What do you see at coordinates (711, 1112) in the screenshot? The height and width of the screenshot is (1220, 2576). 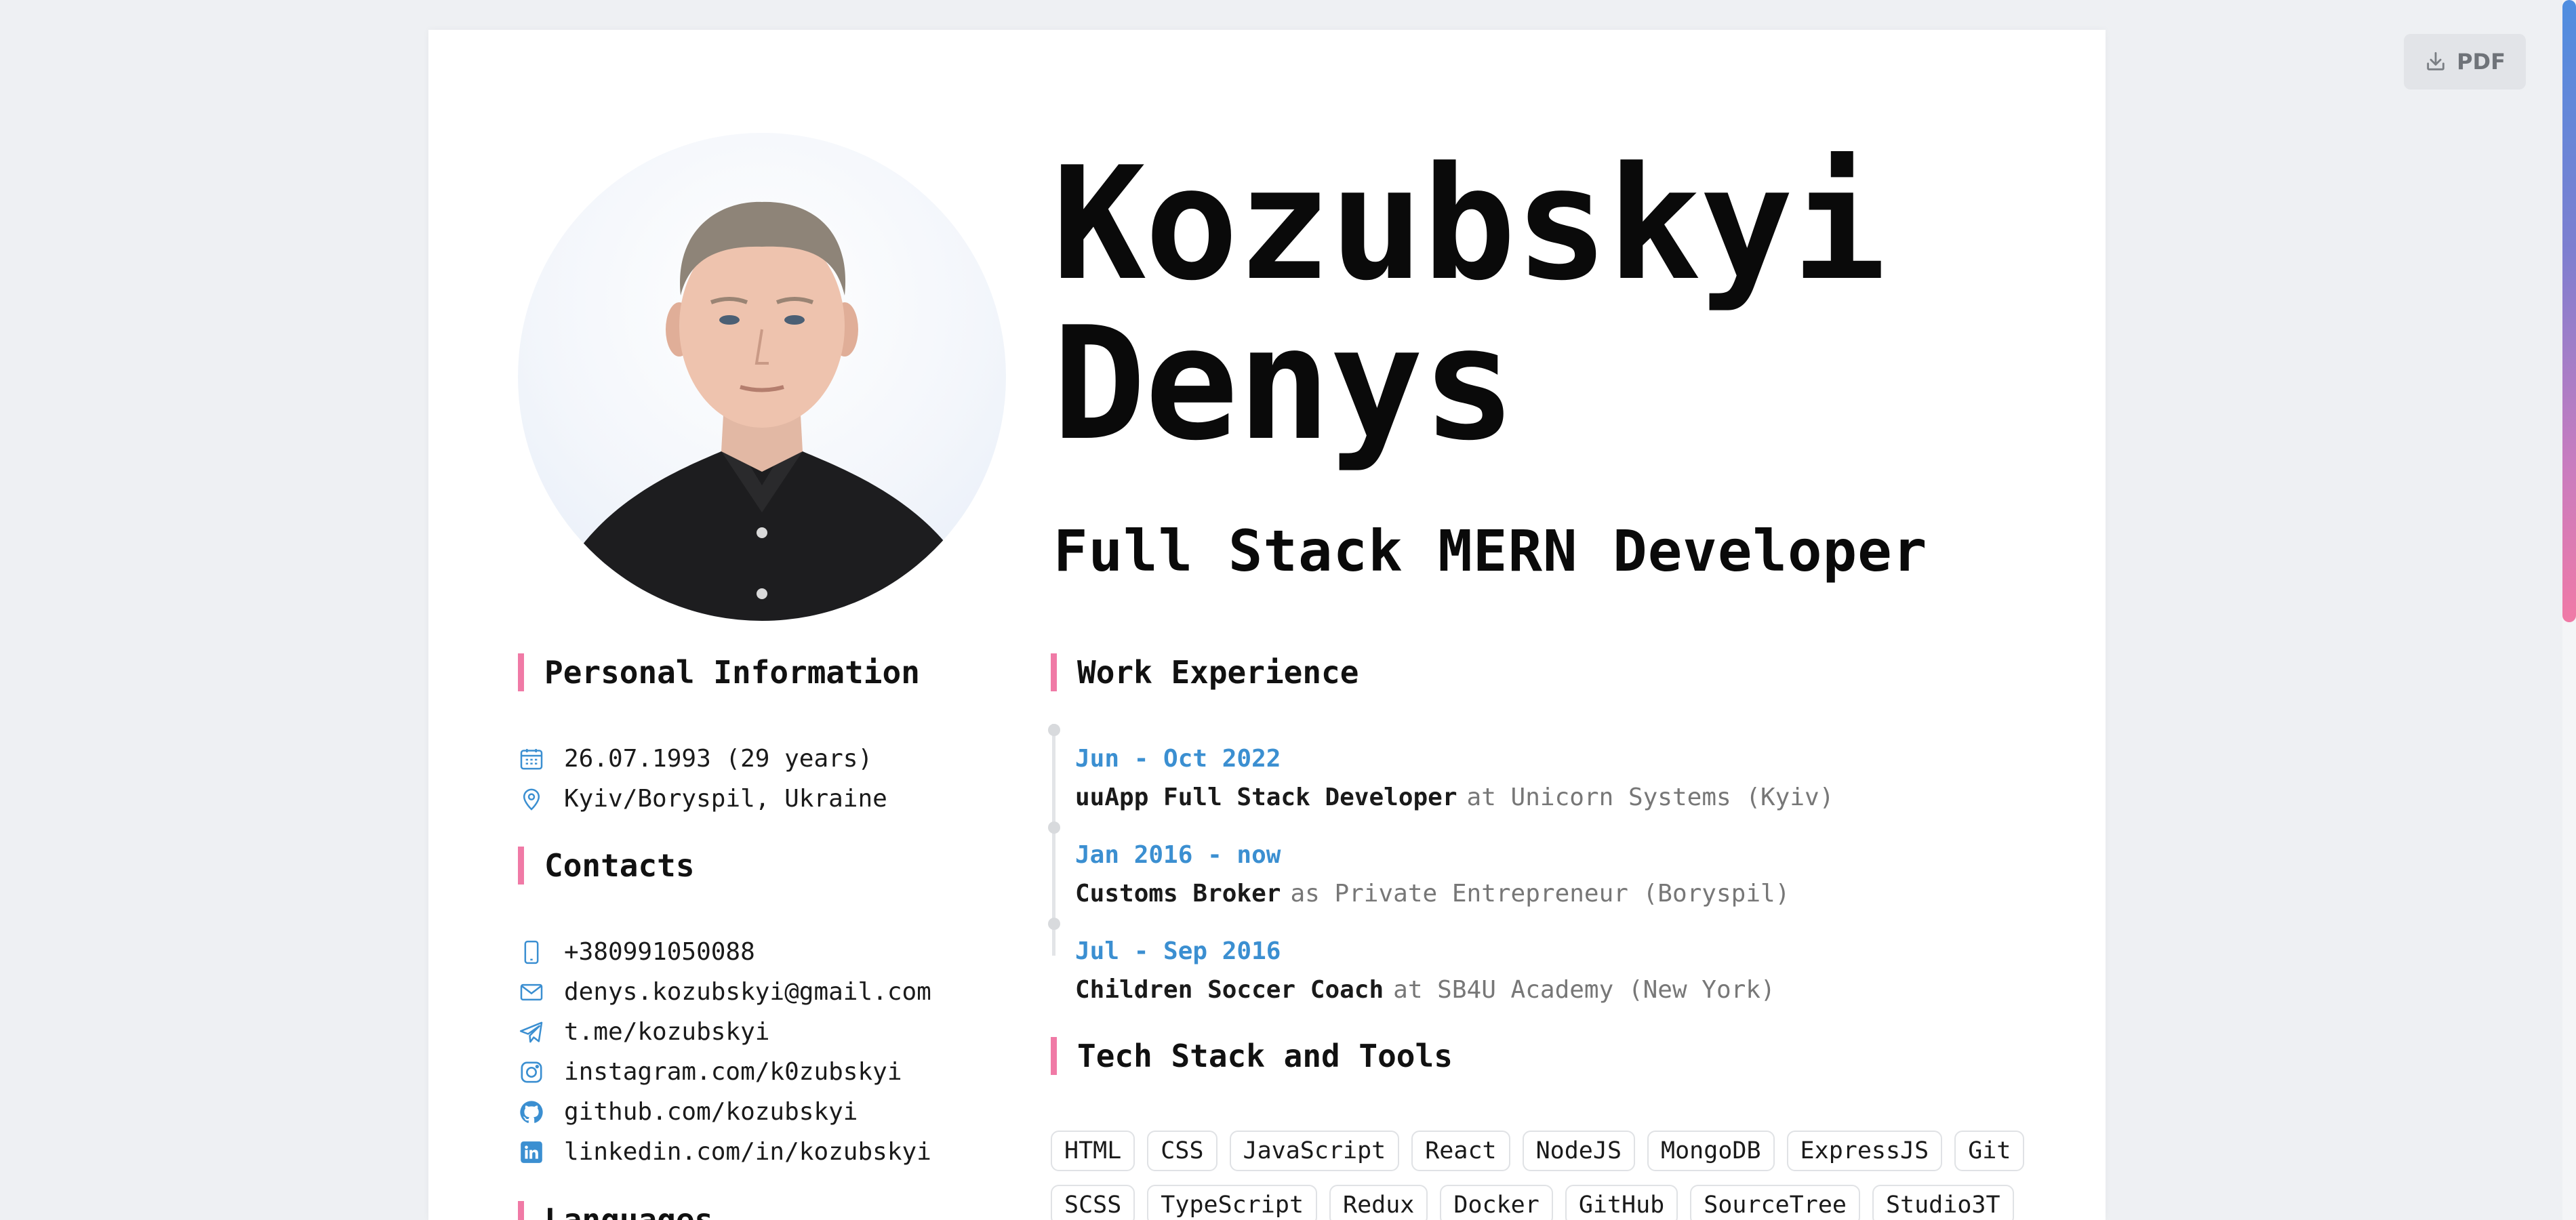 I see `github-text: github.com/kozubskyi` at bounding box center [711, 1112].